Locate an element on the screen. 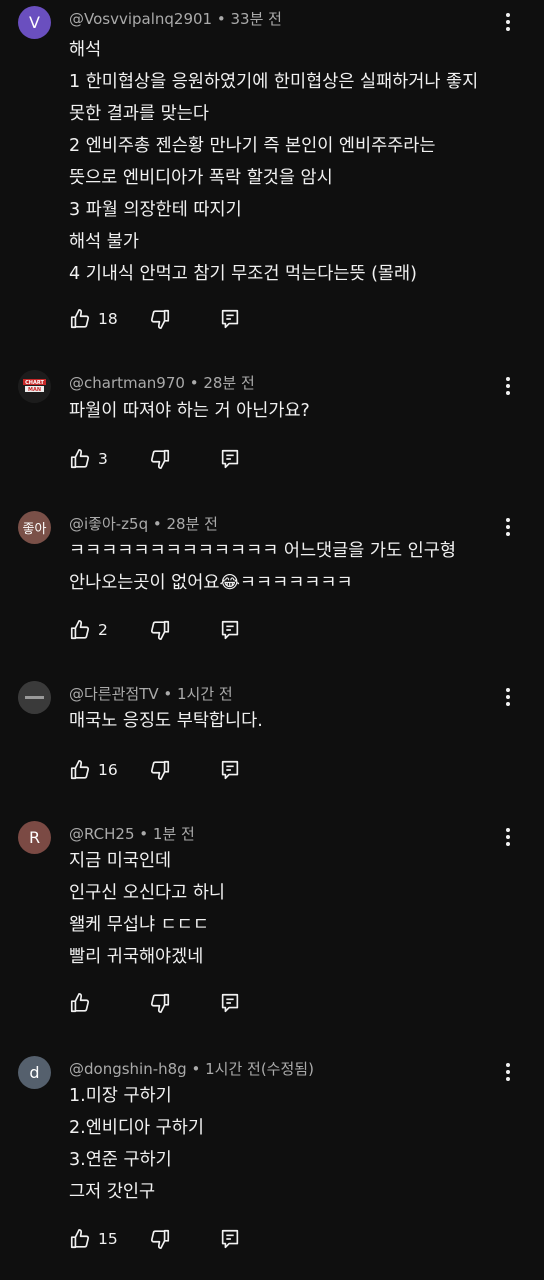 The height and width of the screenshot is (1280, 544). comment-line: 안나오는곳이 없어요😂ㅋㅋㅋㅋㅋㅋㅋ is located at coordinates (211, 583).